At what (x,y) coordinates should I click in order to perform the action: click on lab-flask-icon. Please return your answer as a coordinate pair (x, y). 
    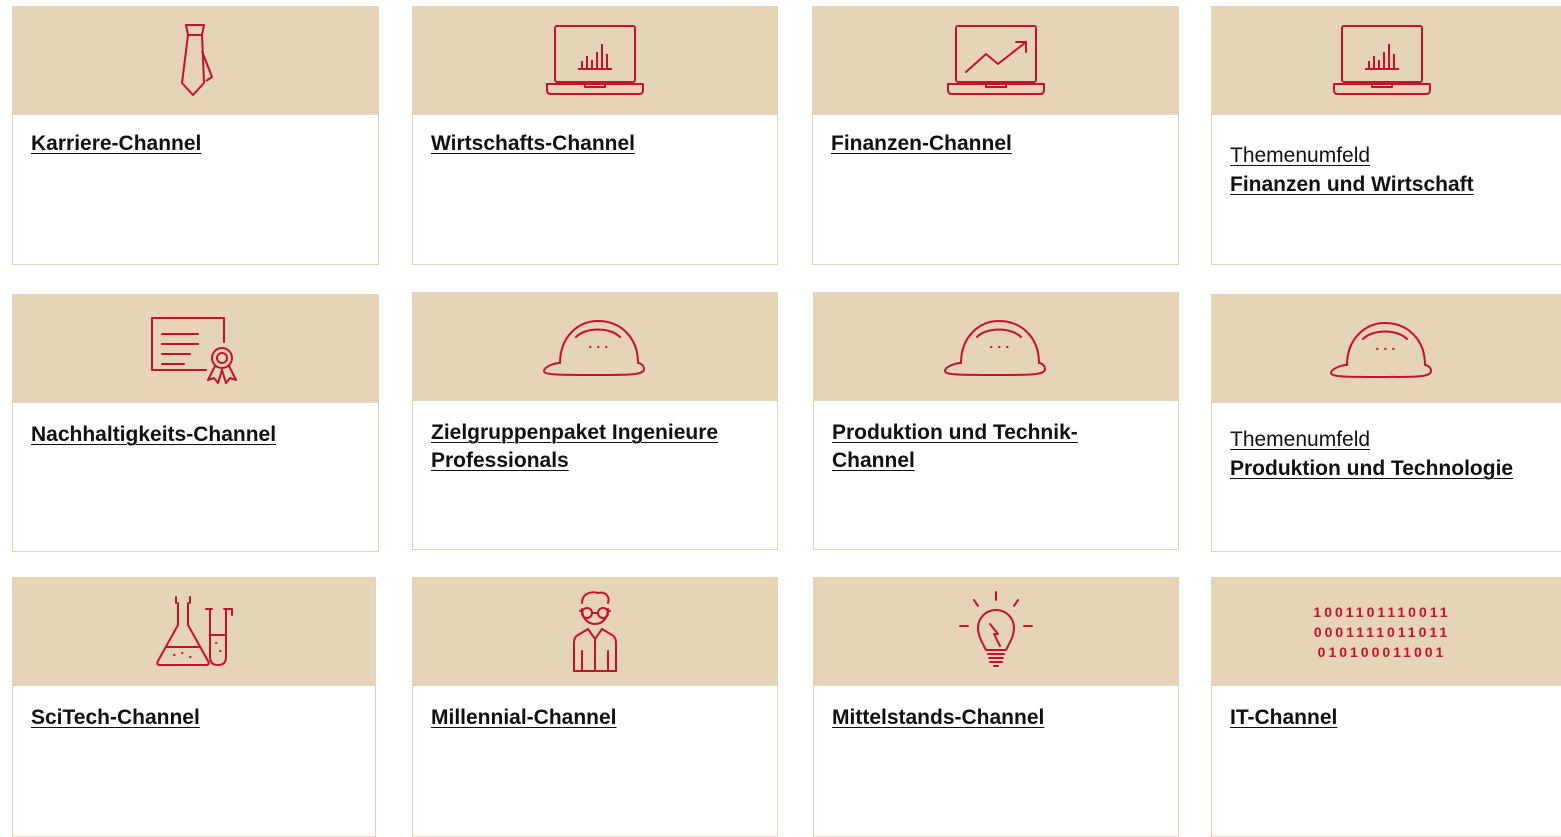
    Looking at the image, I should click on (194, 631).